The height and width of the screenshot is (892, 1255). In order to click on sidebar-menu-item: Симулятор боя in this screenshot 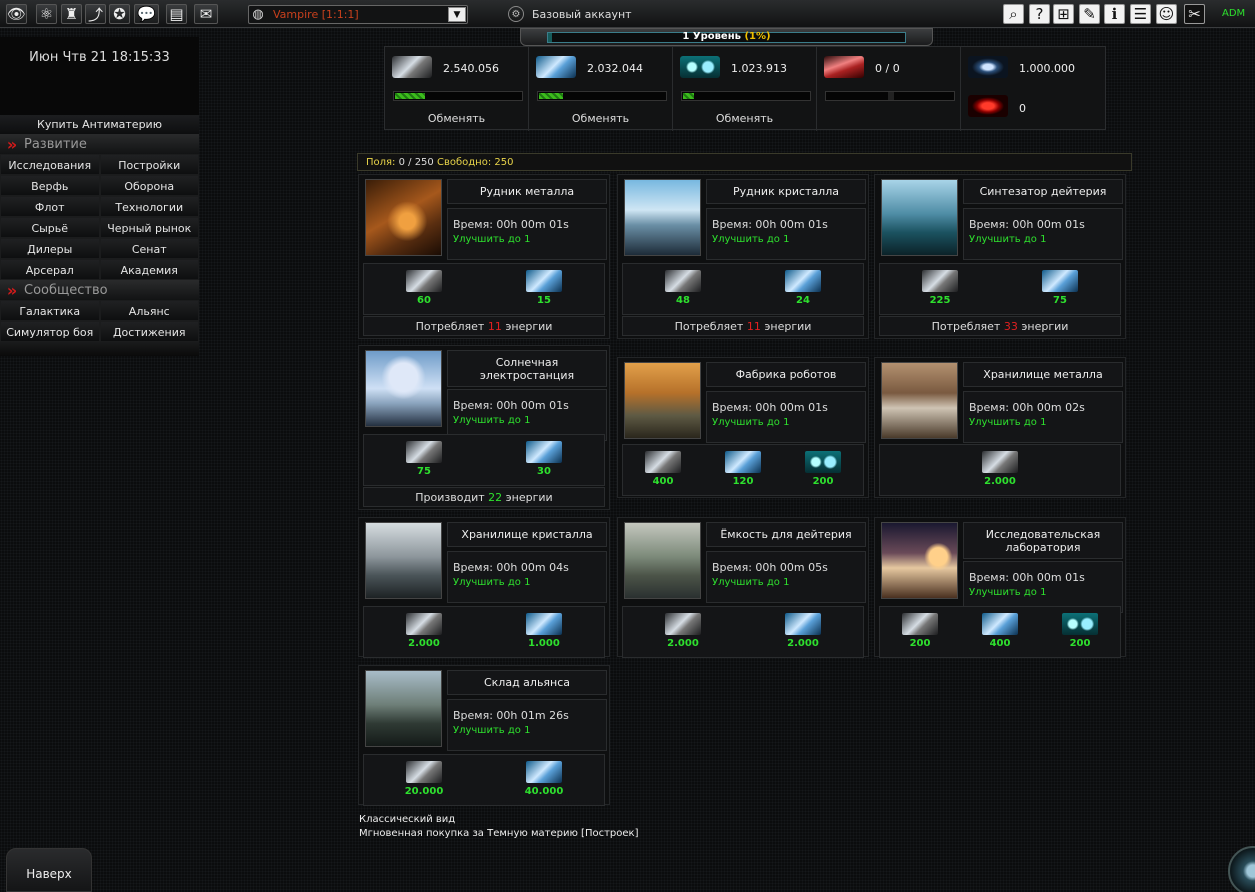, I will do `click(50, 331)`.